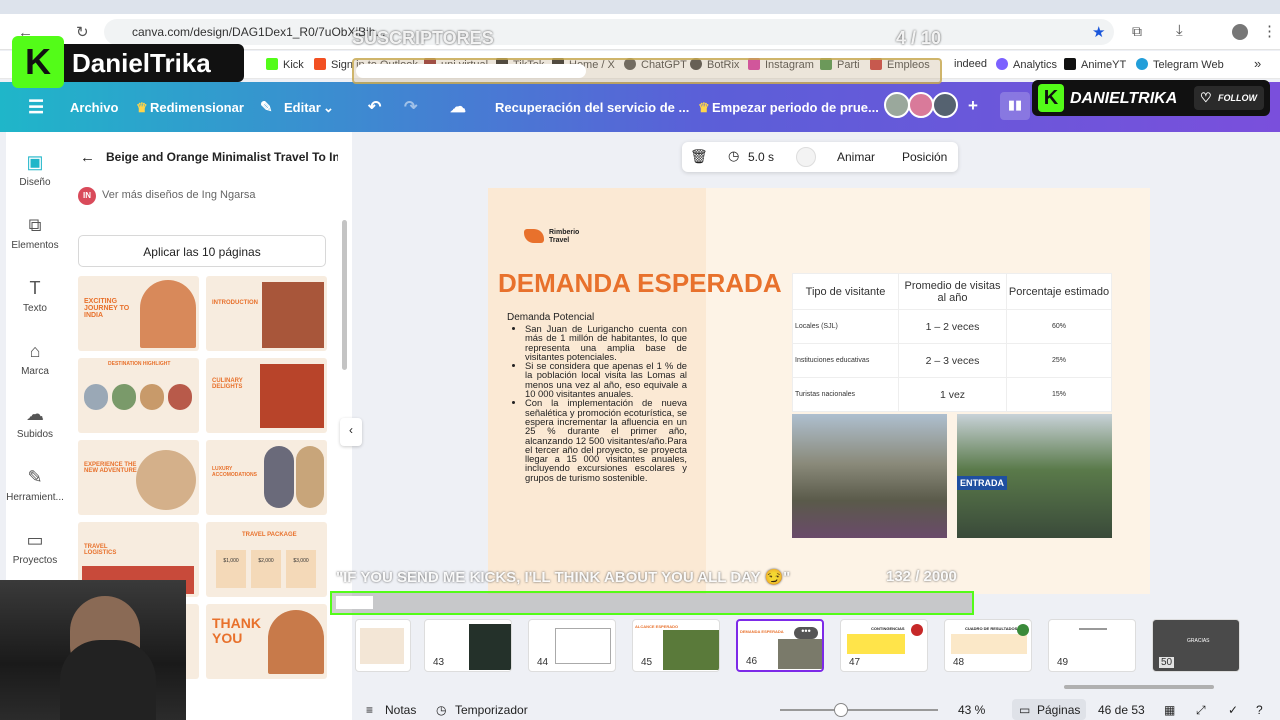 This screenshot has width=1280, height=720. What do you see at coordinates (302, 107) in the screenshot?
I see `edit-menu: Editar` at bounding box center [302, 107].